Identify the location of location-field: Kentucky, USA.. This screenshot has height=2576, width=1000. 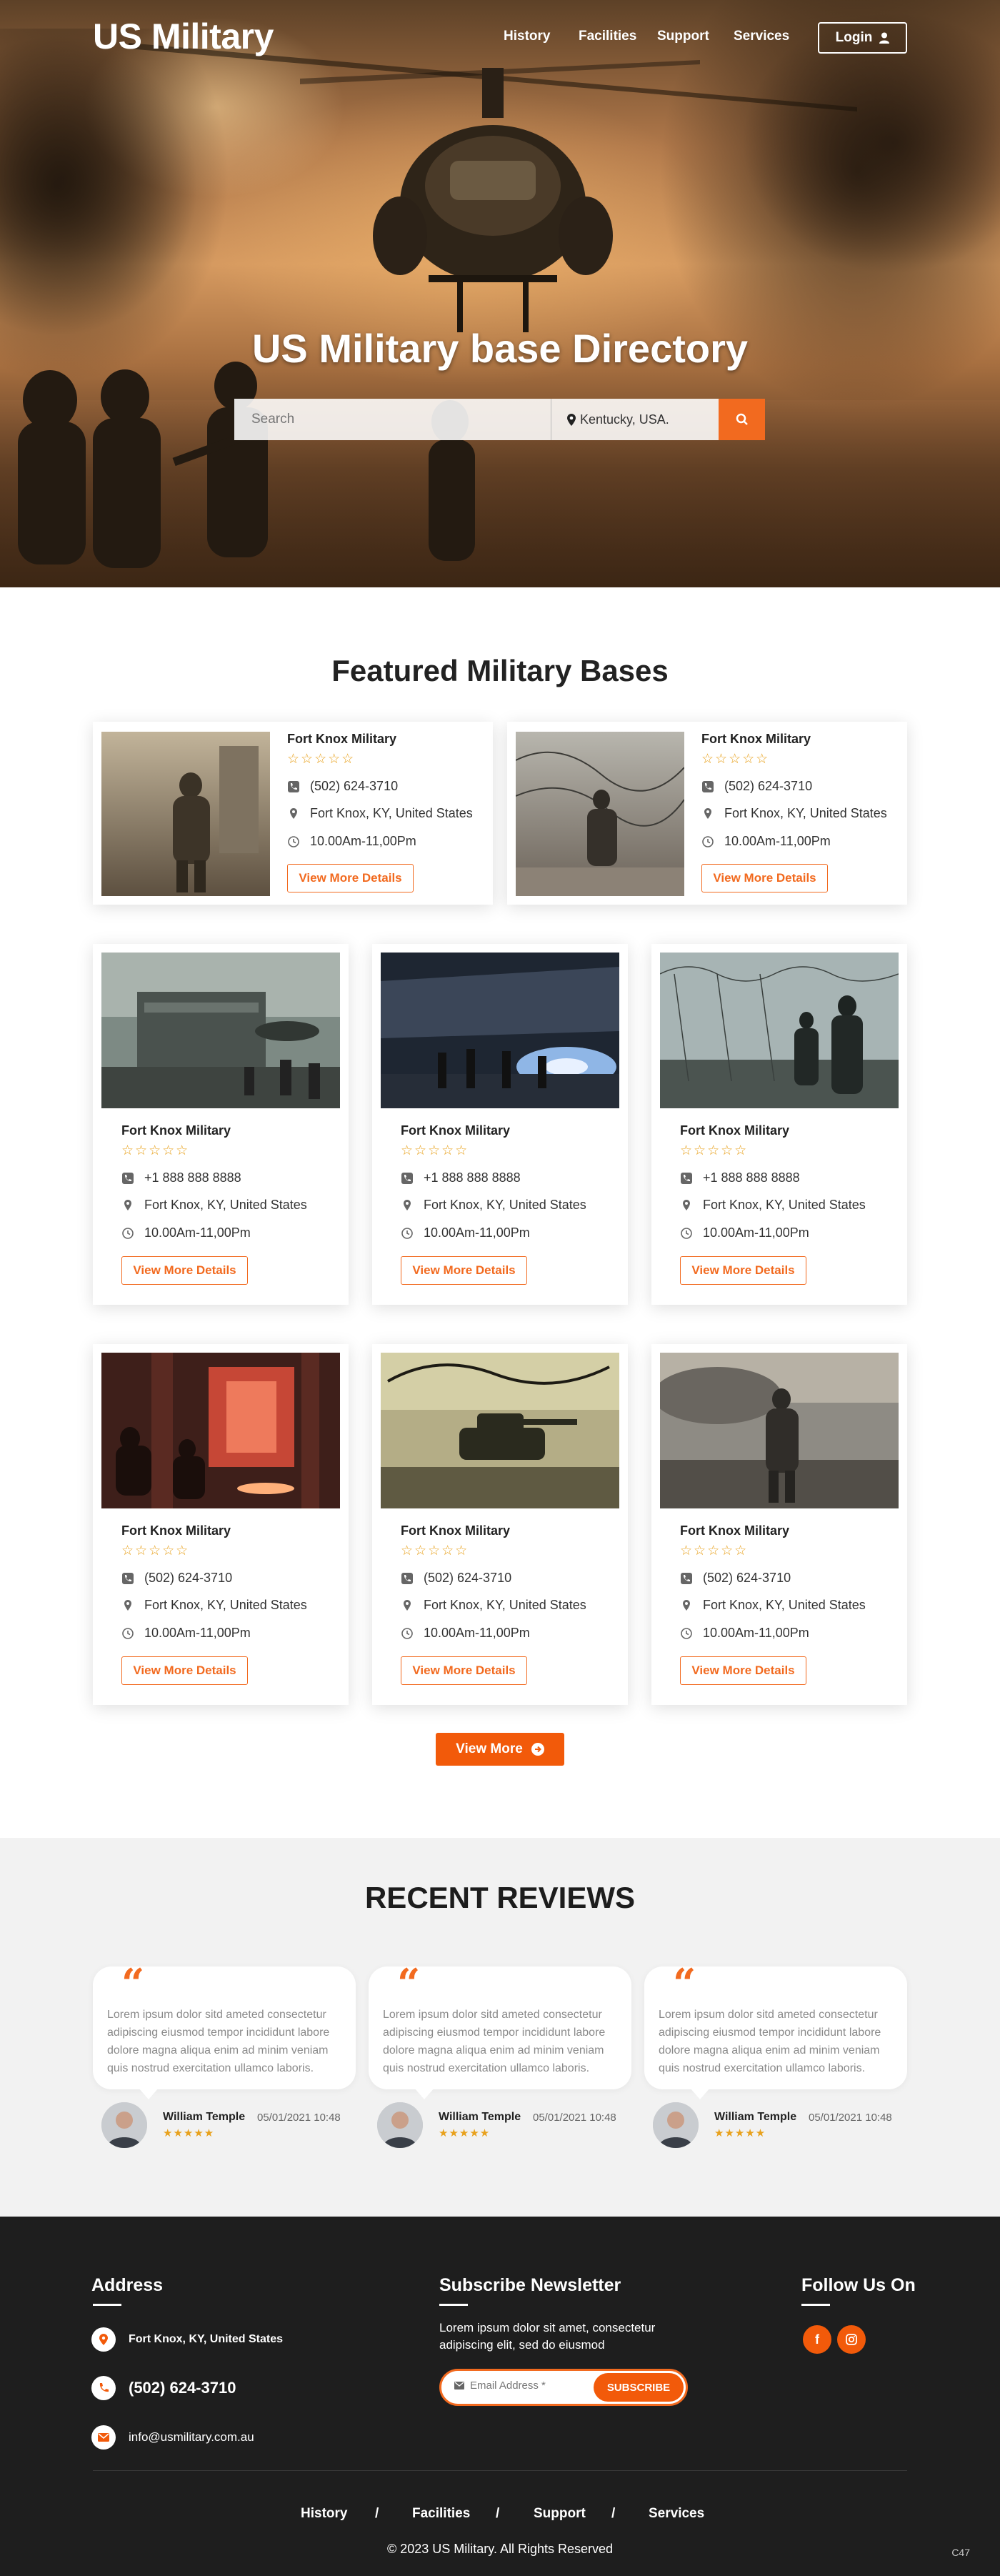
(635, 419).